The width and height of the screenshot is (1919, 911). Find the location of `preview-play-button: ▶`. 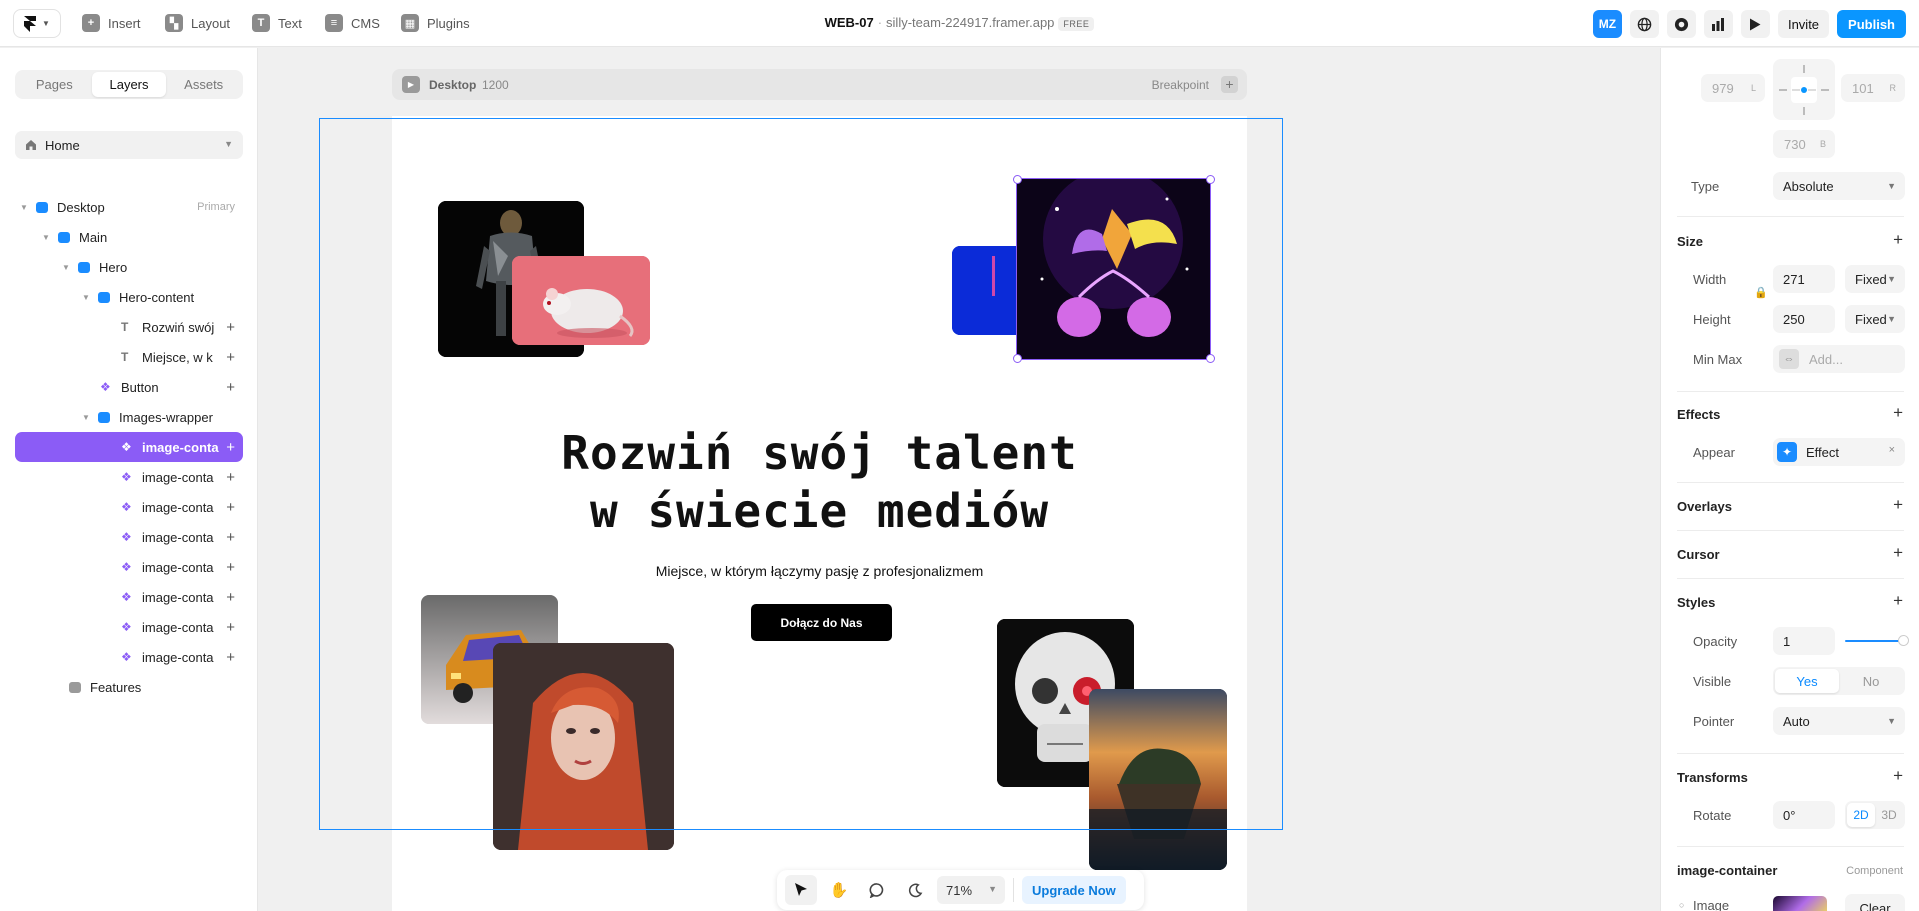

preview-play-button: ▶ is located at coordinates (411, 84).